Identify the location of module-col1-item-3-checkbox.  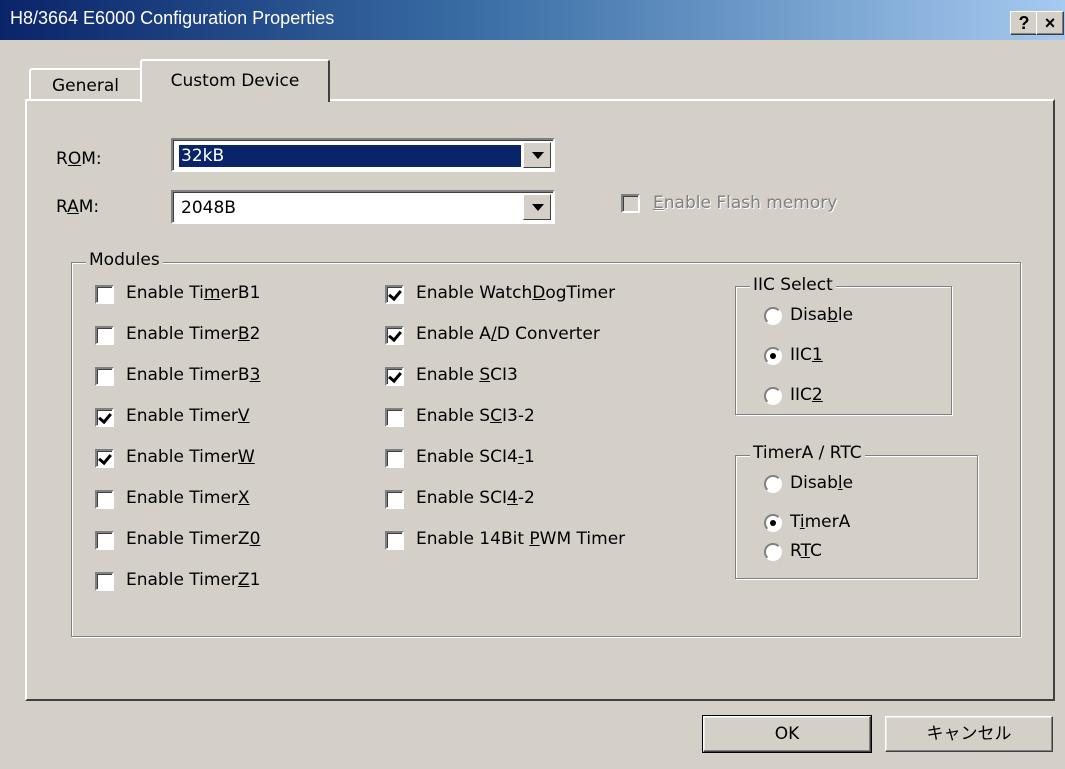
(104, 417).